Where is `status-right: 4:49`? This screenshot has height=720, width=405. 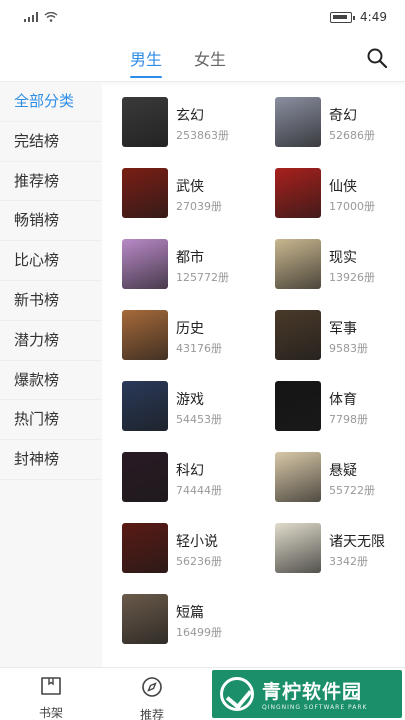 status-right: 4:49 is located at coordinates (358, 17).